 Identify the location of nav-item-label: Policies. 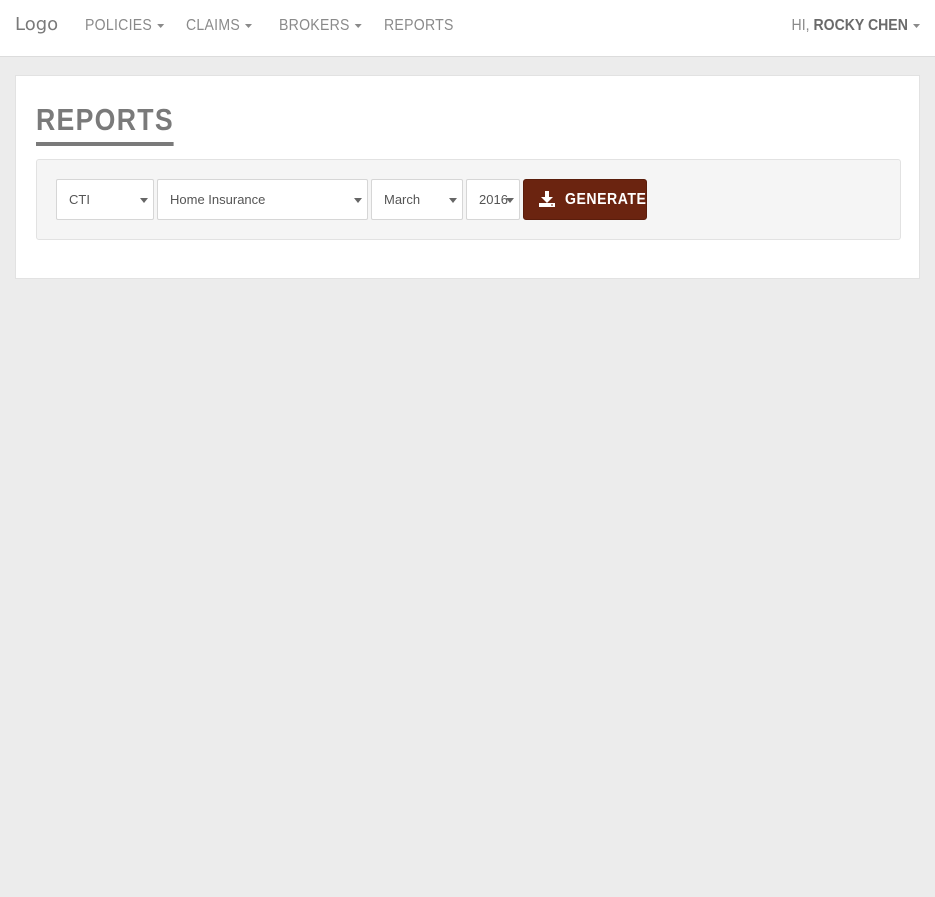
(119, 25).